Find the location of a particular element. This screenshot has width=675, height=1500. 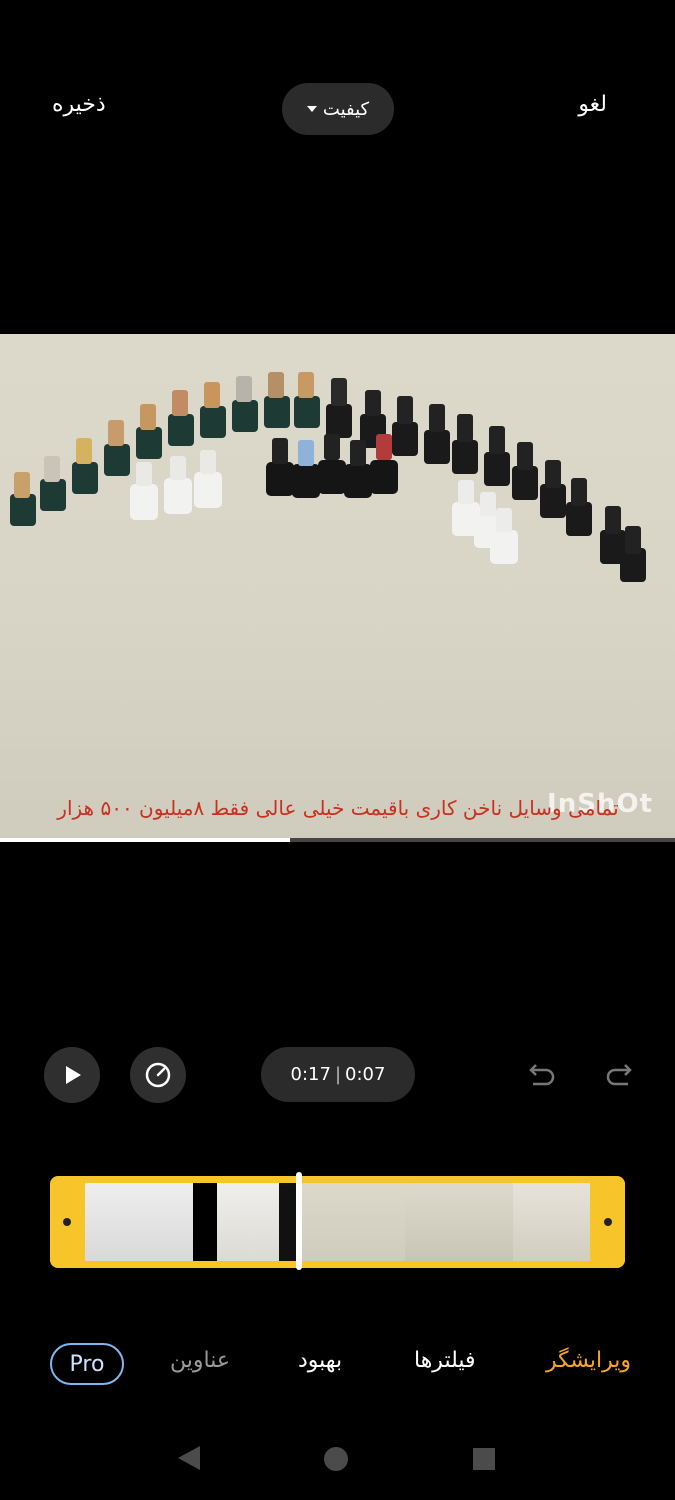

trim-handle-left is located at coordinates (67, 1222).